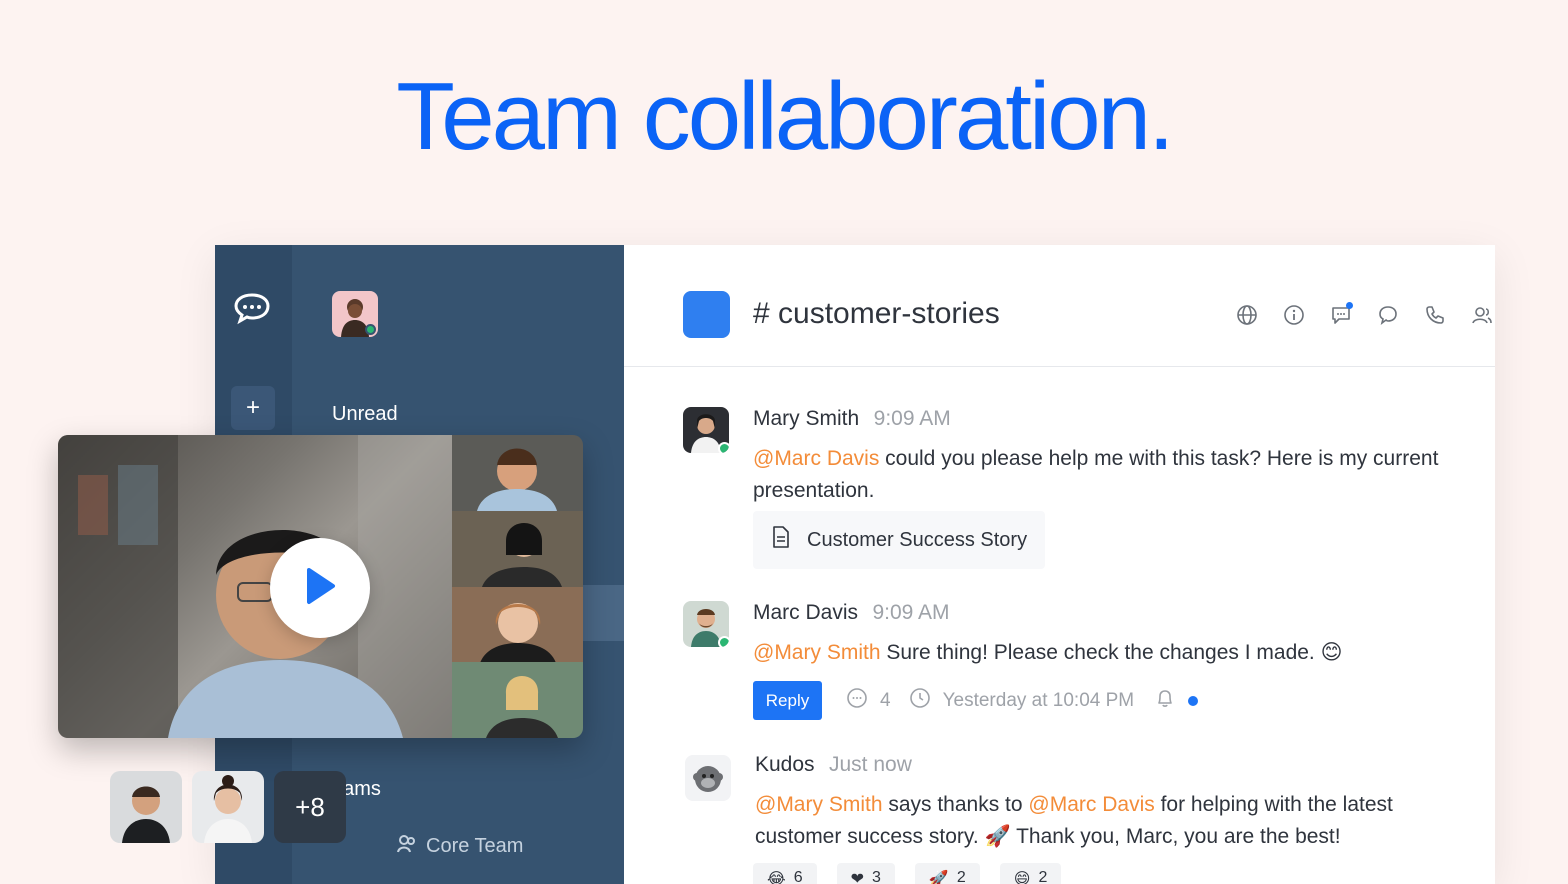  I want to click on room-header: # customer-stories, so click(1059, 306).